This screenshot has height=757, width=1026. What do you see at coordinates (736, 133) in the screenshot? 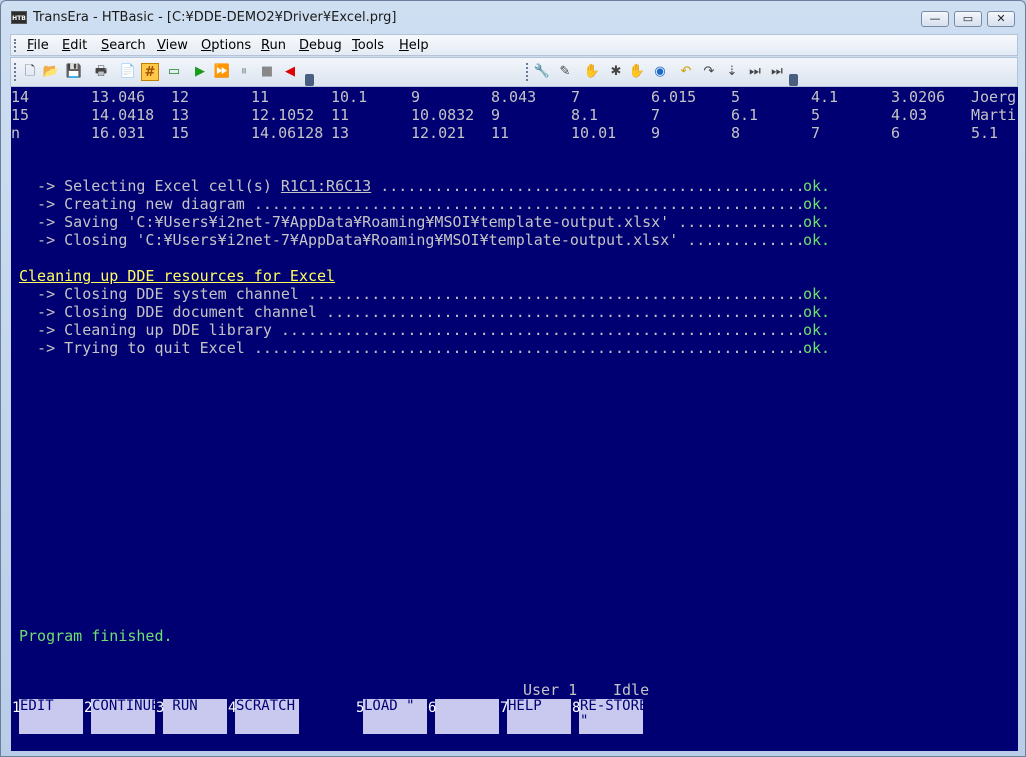
I see `table-cell: 8` at bounding box center [736, 133].